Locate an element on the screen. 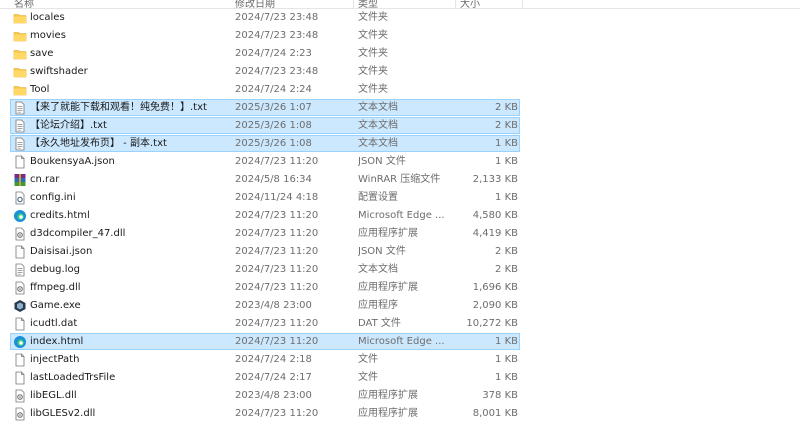  file-row: config.ini 2024/11/24 4:18 配置设置 1 KB is located at coordinates (400, 198).